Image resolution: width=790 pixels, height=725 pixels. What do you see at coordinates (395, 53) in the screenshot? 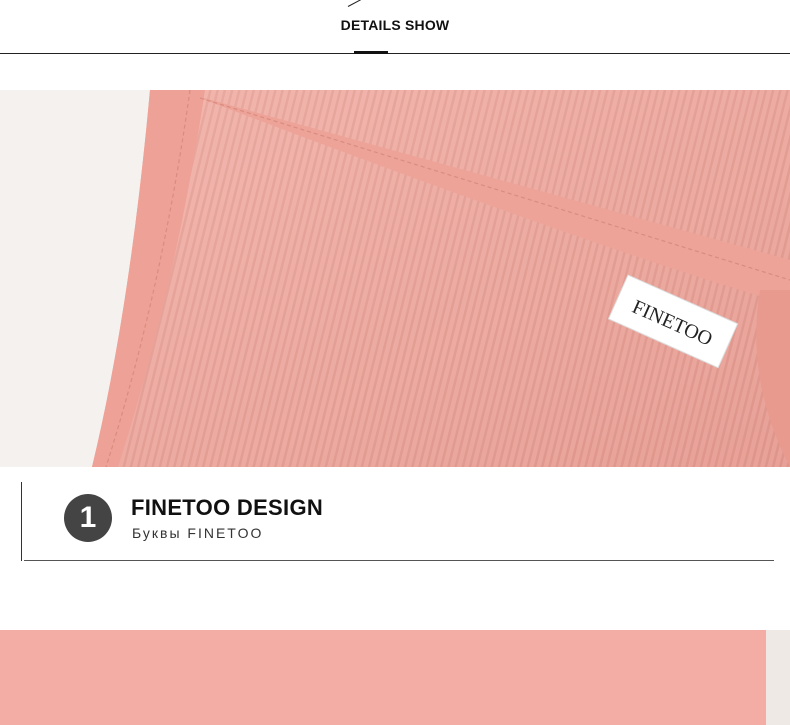
I see `header-divider` at bounding box center [395, 53].